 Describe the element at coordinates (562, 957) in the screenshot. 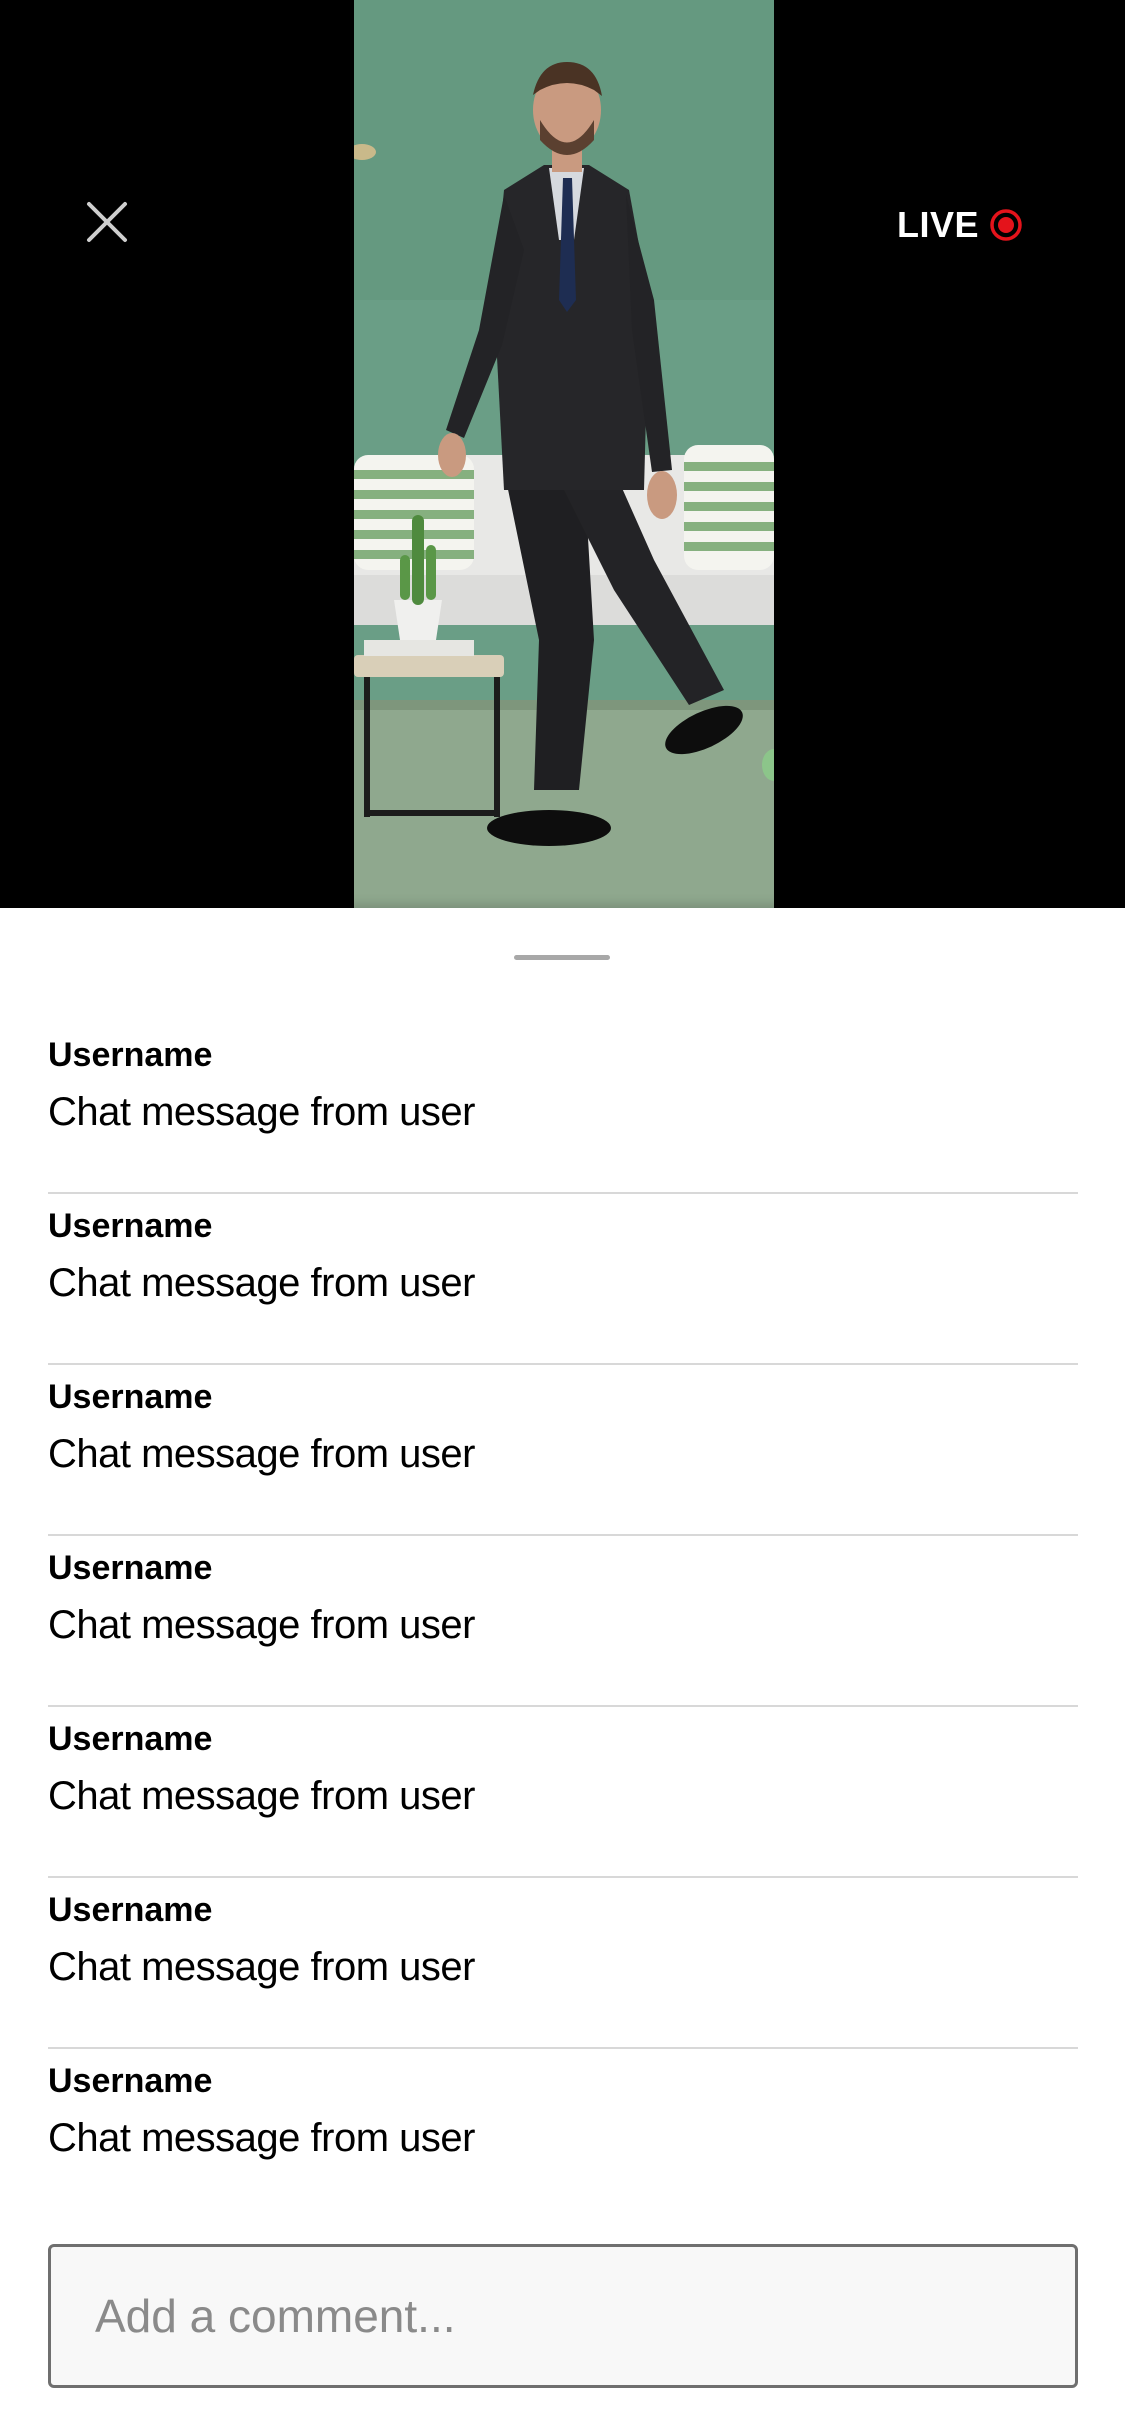

I see `sheet-drag-handle` at that location.